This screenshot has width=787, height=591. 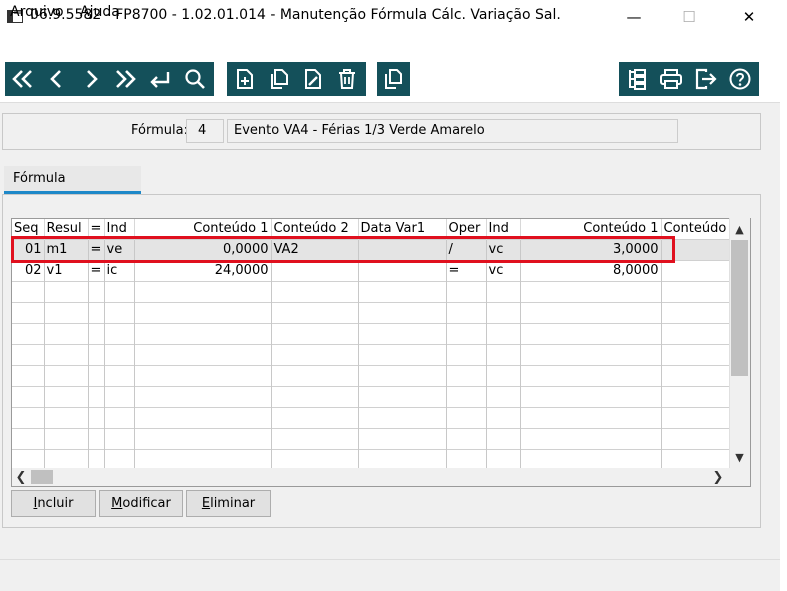 I want to click on table-cell: ve, so click(x=119, y=249).